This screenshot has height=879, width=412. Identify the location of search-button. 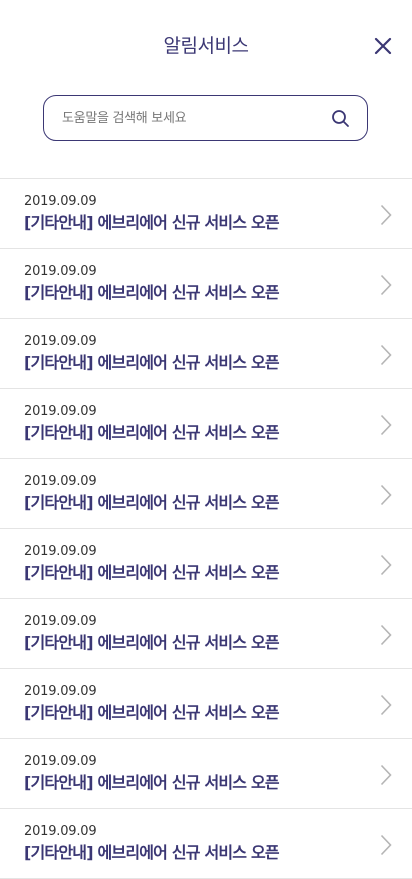
(340, 118).